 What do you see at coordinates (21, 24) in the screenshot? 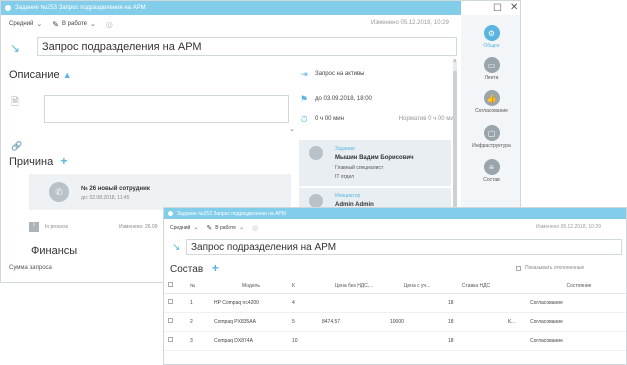
I see `priority-value: Средний` at bounding box center [21, 24].